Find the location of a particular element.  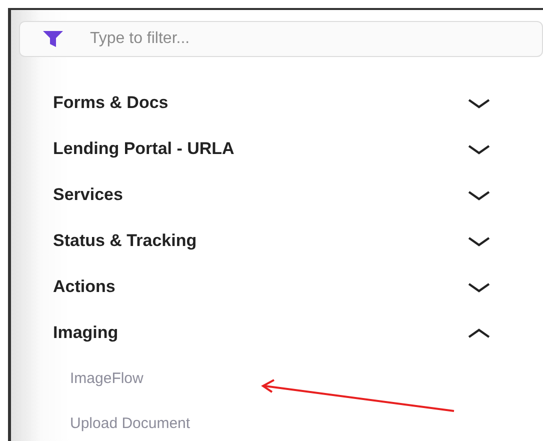

section-header: Services is located at coordinates (277, 195).